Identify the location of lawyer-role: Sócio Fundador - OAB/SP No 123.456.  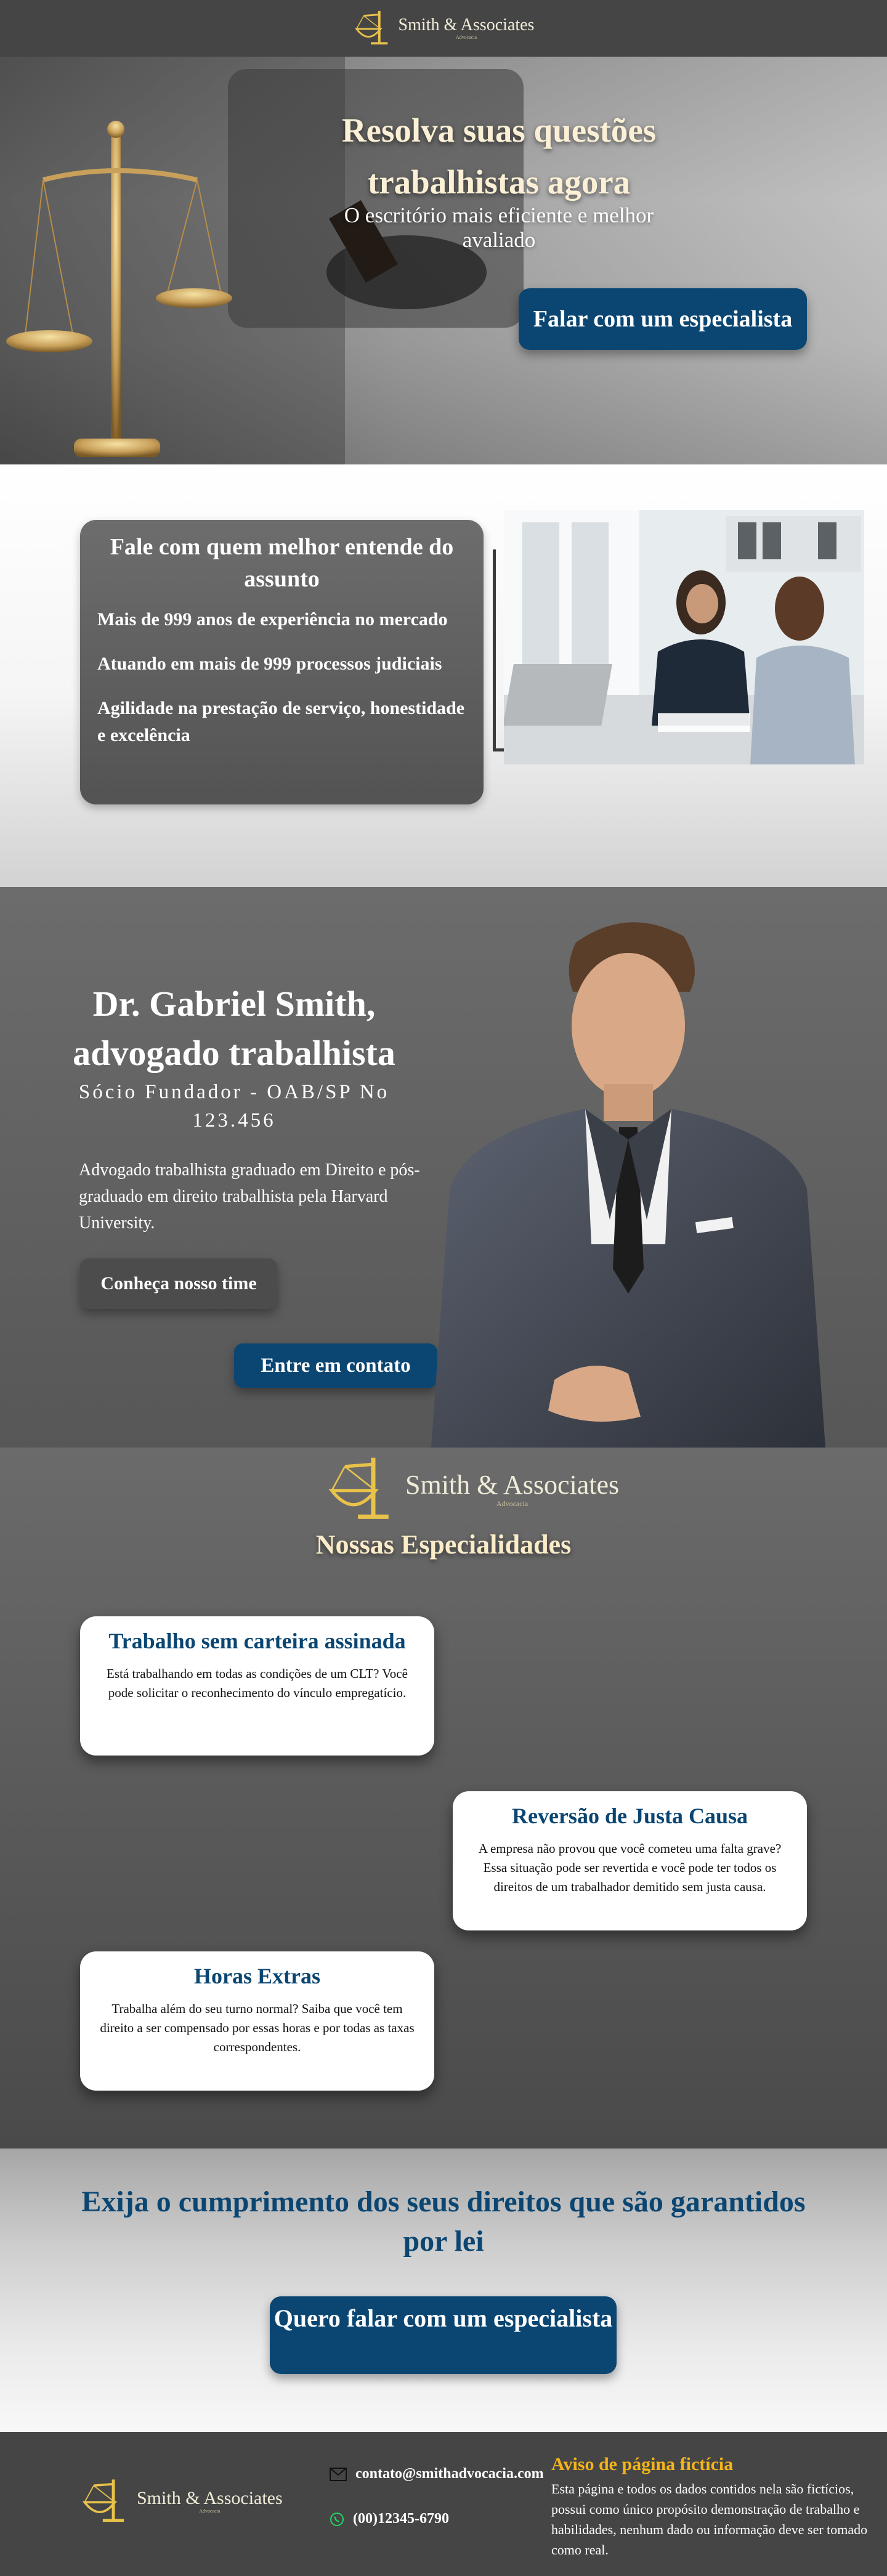
(234, 1106).